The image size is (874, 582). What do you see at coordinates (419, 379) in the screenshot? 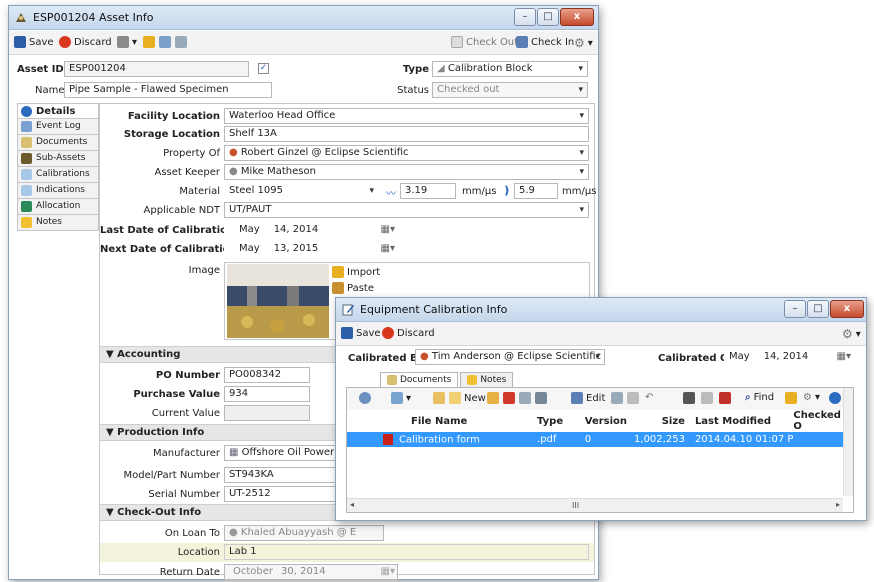
I see `tab-documents: Documents` at bounding box center [419, 379].